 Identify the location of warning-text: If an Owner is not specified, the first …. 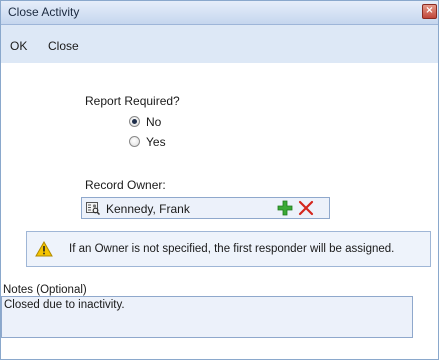
(232, 249).